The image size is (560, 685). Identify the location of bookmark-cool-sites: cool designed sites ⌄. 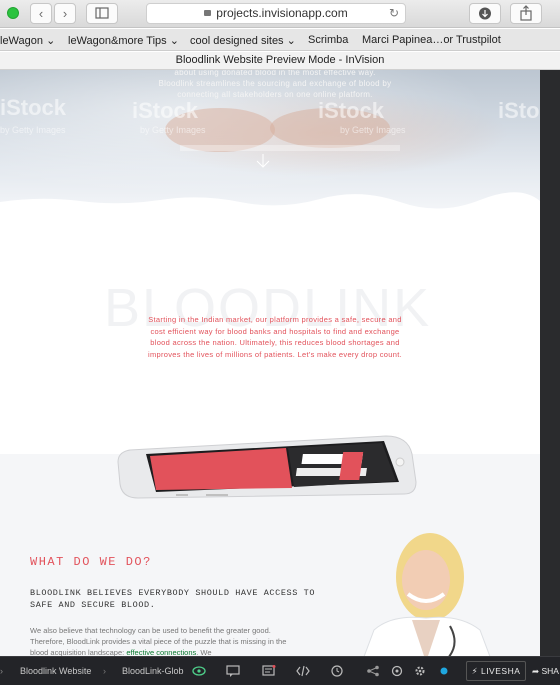
(243, 40).